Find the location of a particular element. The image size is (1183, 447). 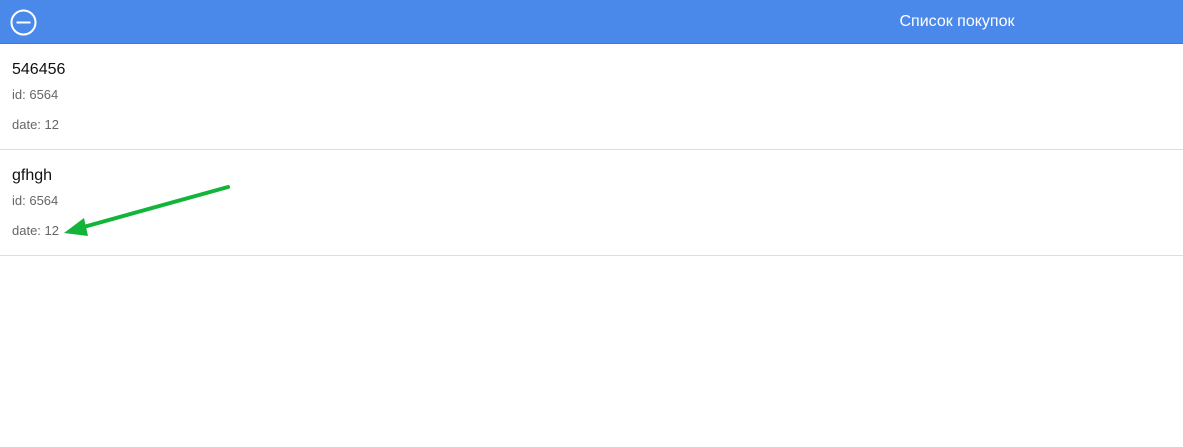

item-name: 546456 is located at coordinates (39, 69).